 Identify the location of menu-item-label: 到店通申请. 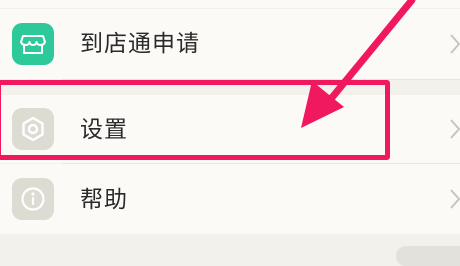
(140, 44).